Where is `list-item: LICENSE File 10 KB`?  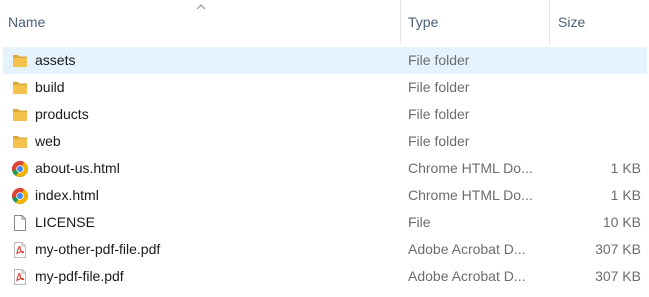 list-item: LICENSE File 10 KB is located at coordinates (324, 222).